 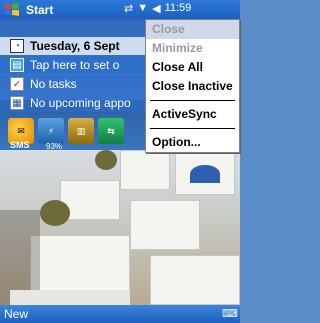 What do you see at coordinates (39, 10) in the screenshot?
I see `start-label: Start` at bounding box center [39, 10].